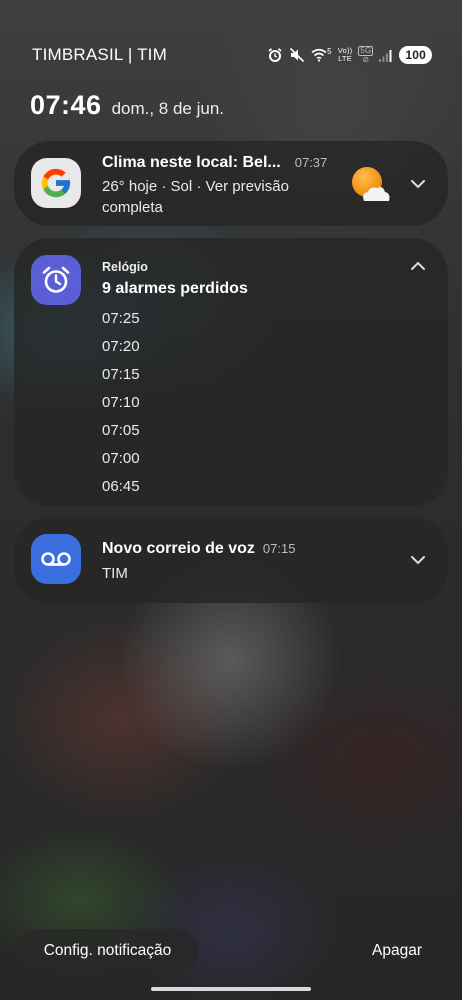 Image resolution: width=462 pixels, height=1000 pixels. I want to click on alarm-icon, so click(275, 55).